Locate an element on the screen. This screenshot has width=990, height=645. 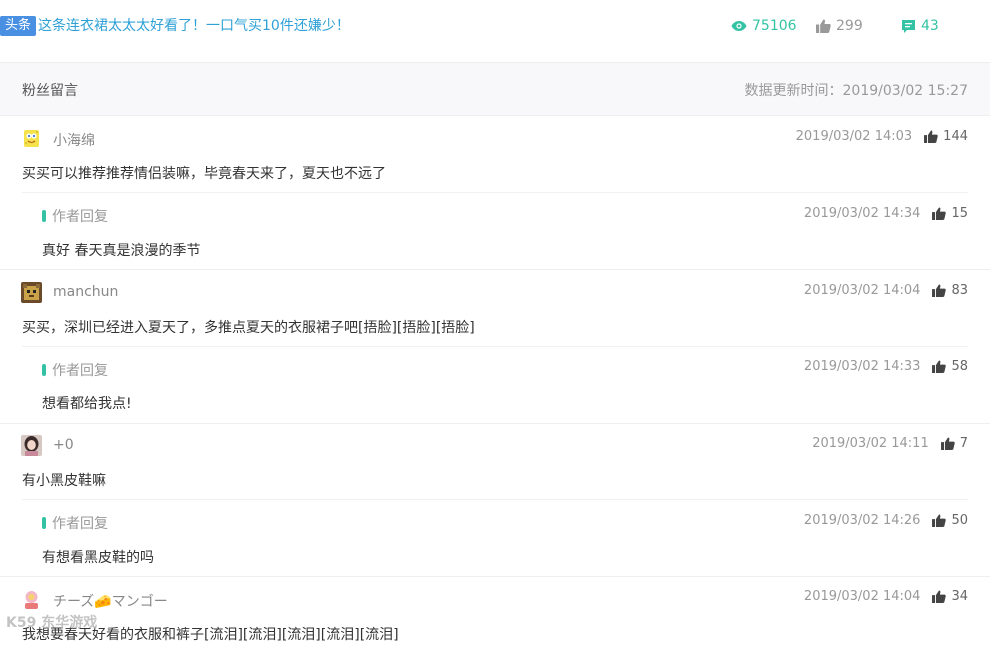
comment-username: manchun is located at coordinates (85, 292).